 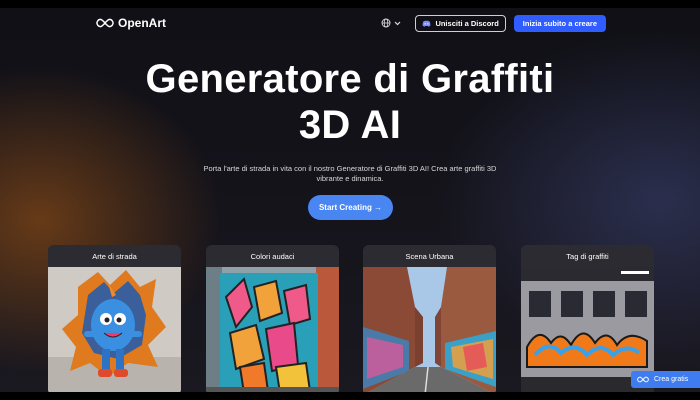 I want to click on graffiti-monster-image, so click(x=114, y=331).